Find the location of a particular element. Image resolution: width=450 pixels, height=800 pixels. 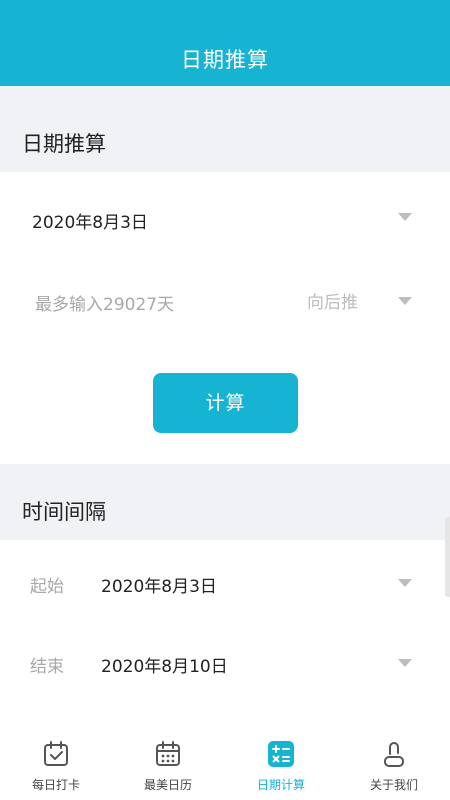

start-date-selector: 2020年8月3日 is located at coordinates (225, 220).